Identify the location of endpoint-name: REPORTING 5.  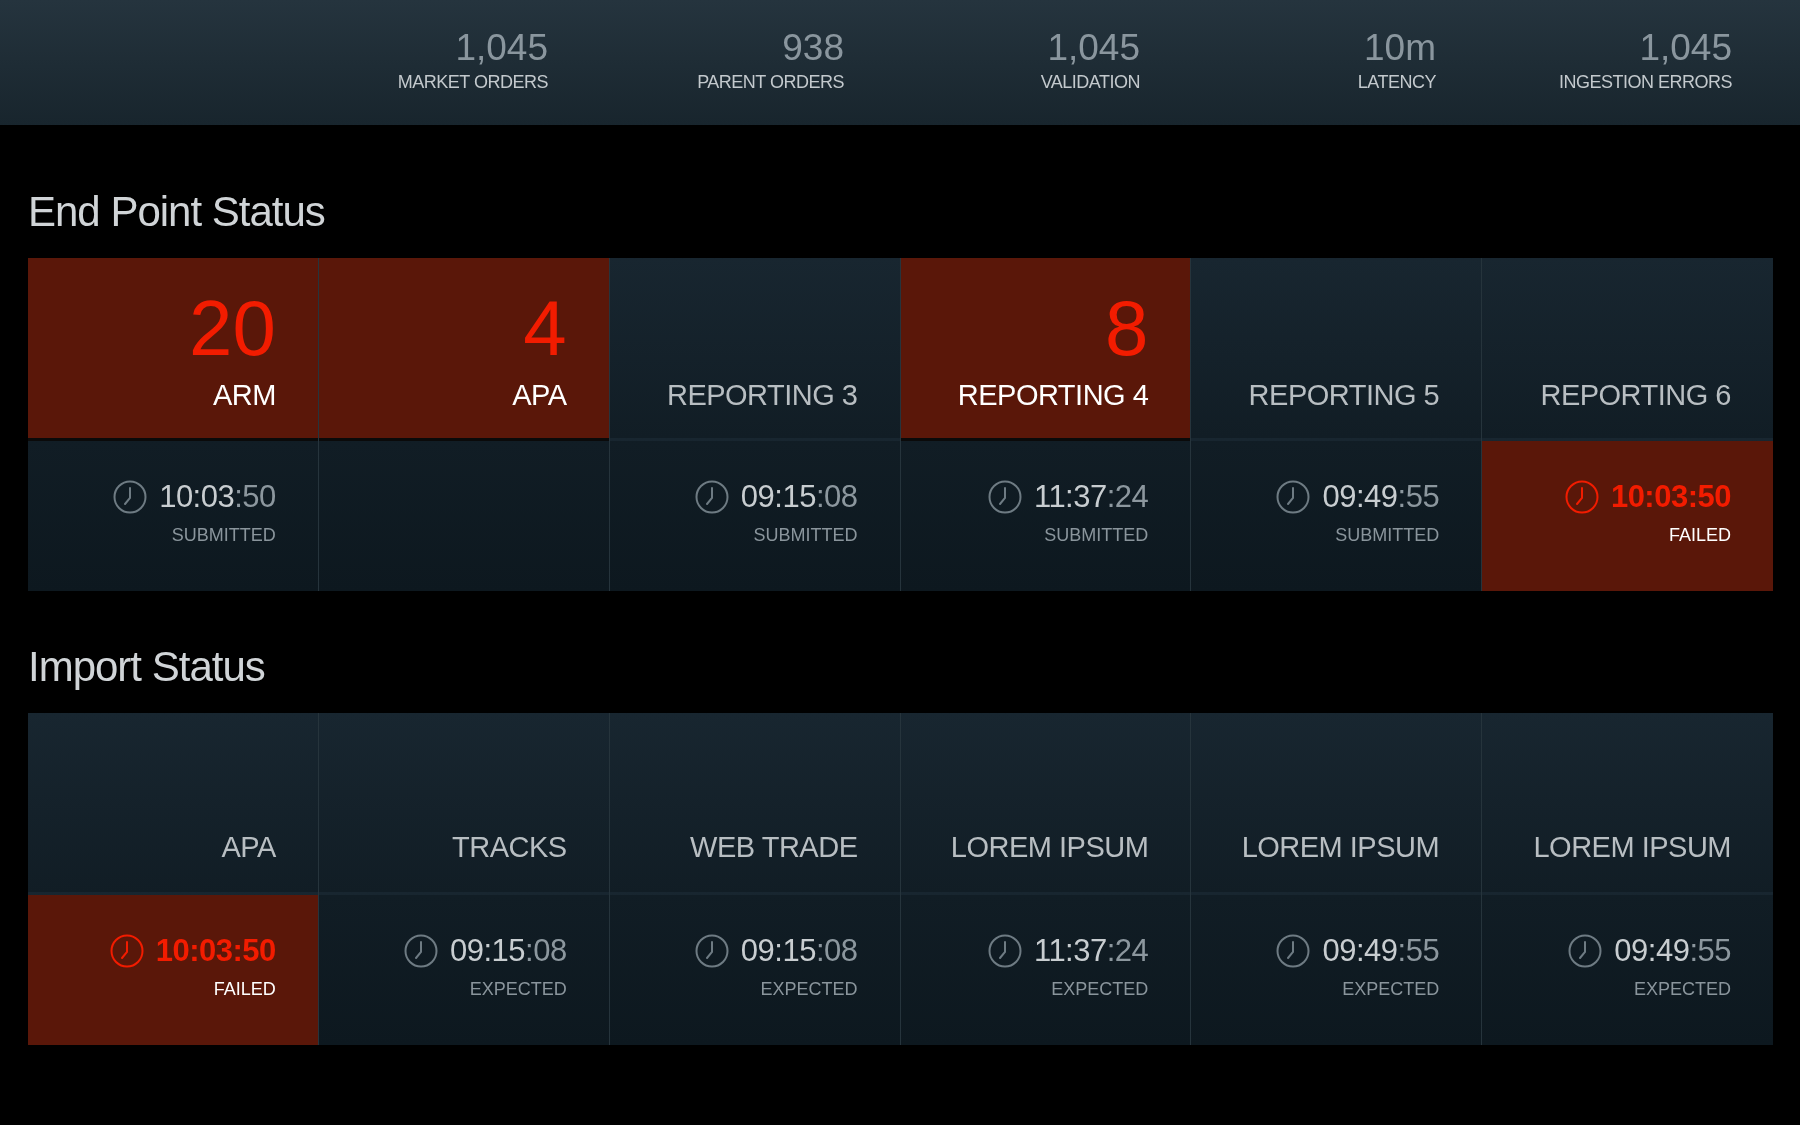
(1344, 395).